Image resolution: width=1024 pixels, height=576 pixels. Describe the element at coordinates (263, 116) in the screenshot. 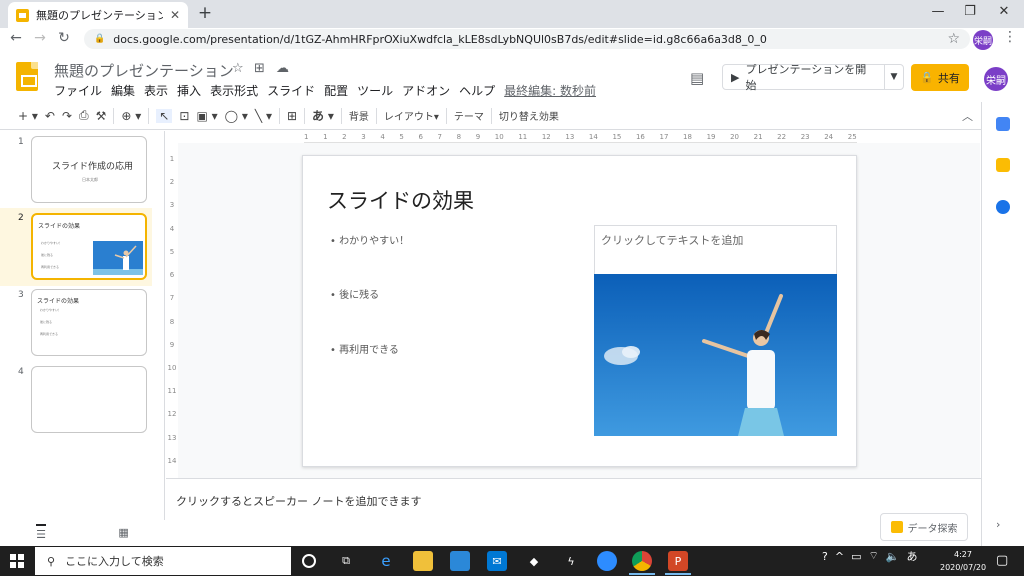

I see `line-icon: ╲ ▾` at that location.